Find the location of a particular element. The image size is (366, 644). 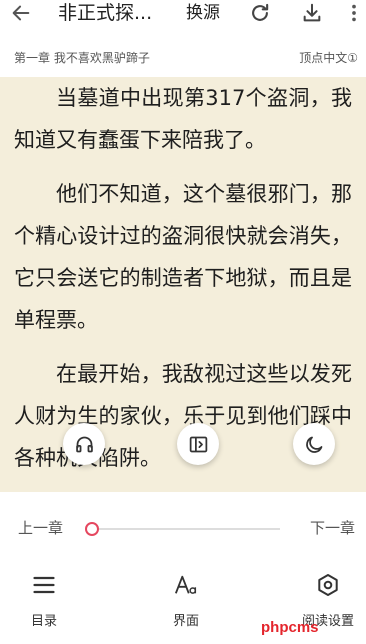

back-arrow-icon is located at coordinates (21, 13).